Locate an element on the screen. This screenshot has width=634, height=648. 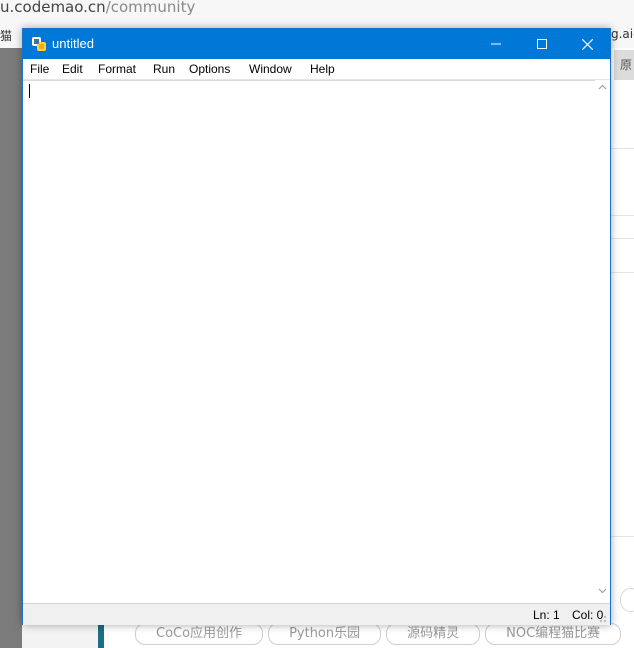
browser-right-pill is located at coordinates (627, 600).